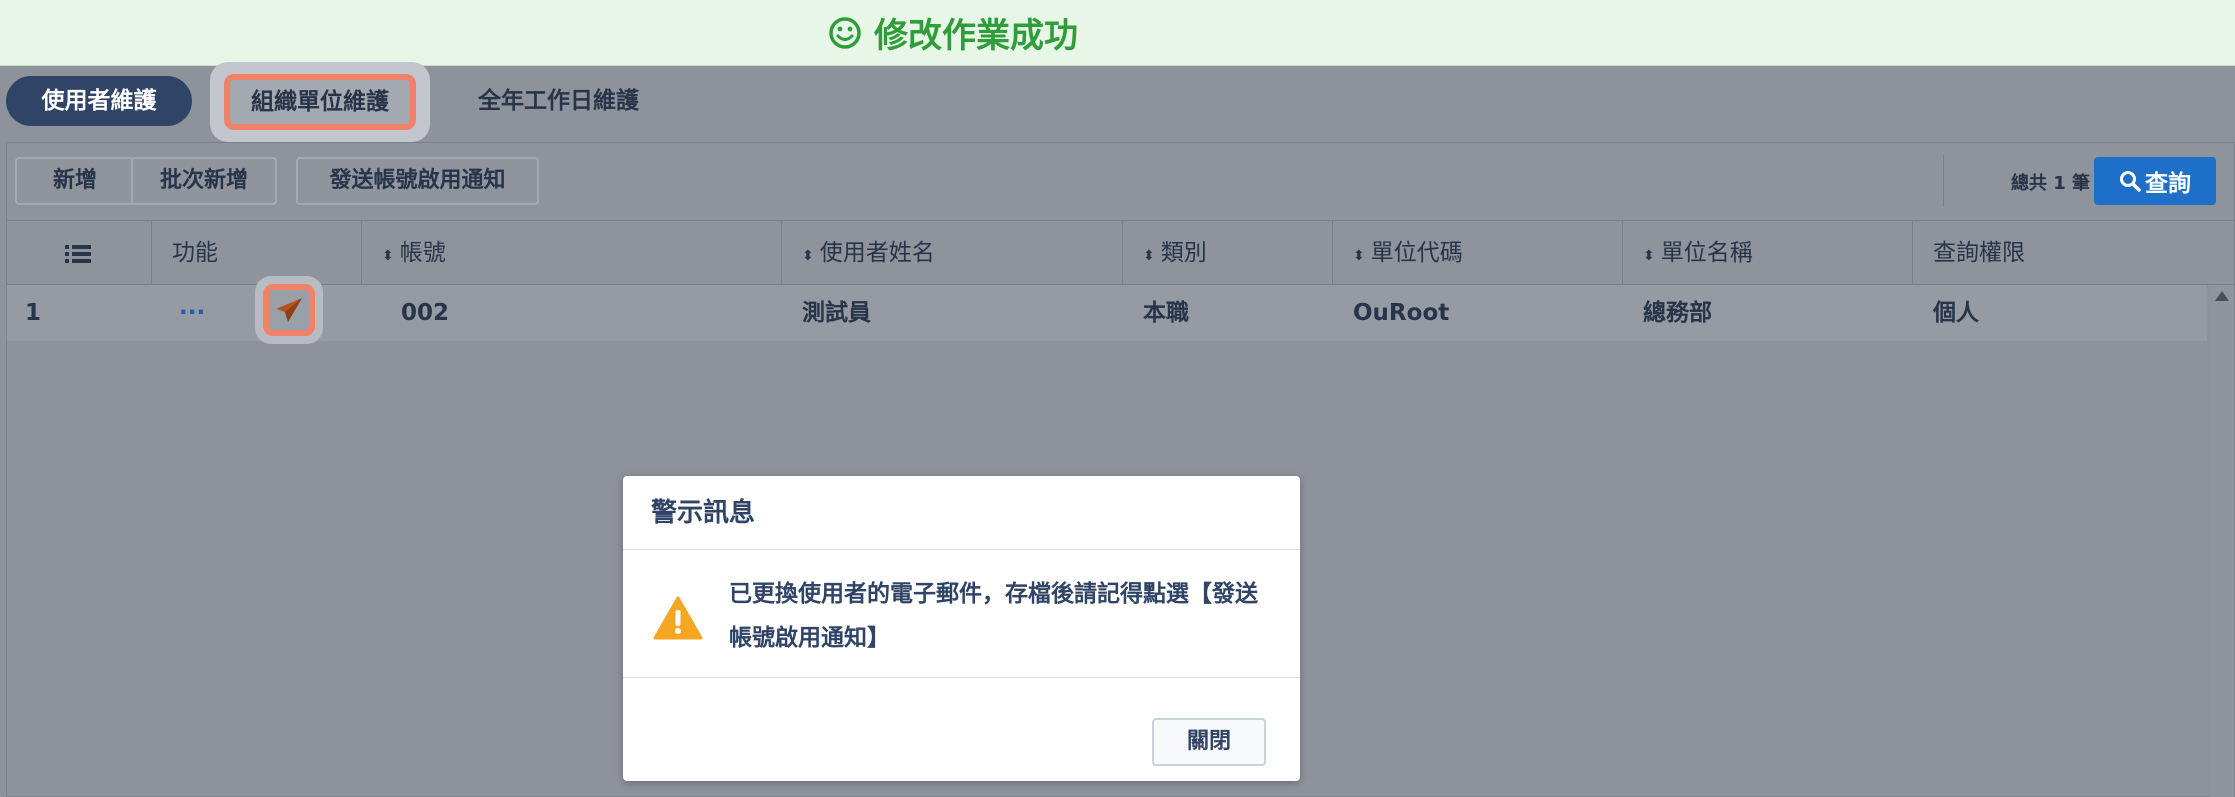 The height and width of the screenshot is (797, 2235). I want to click on row-unit-code: OuRoot, so click(1401, 313).